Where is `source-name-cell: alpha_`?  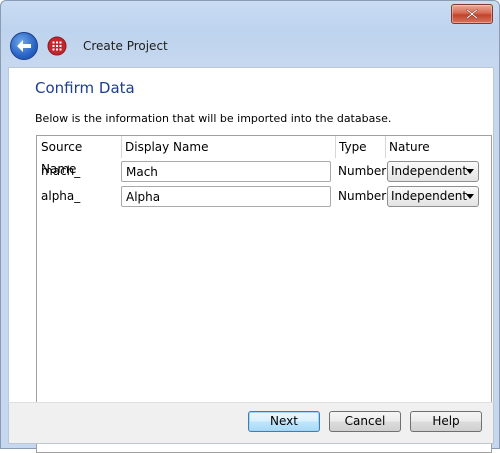 source-name-cell: alpha_ is located at coordinates (61, 196).